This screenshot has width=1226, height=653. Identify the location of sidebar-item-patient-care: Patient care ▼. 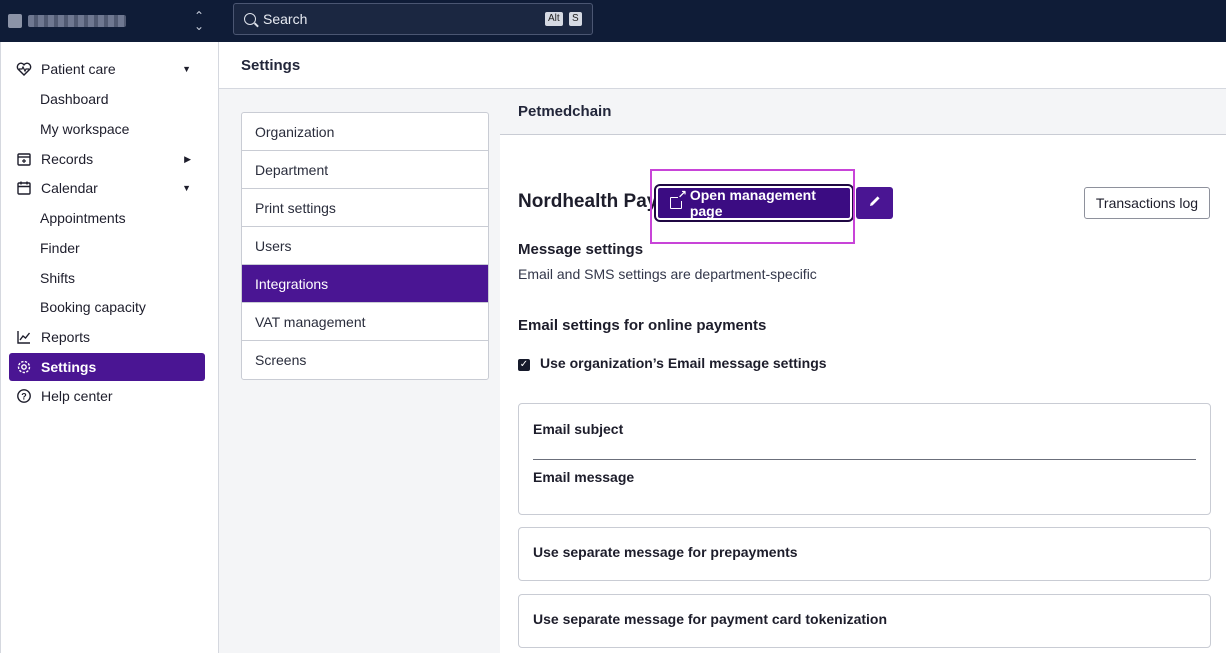
(107, 69).